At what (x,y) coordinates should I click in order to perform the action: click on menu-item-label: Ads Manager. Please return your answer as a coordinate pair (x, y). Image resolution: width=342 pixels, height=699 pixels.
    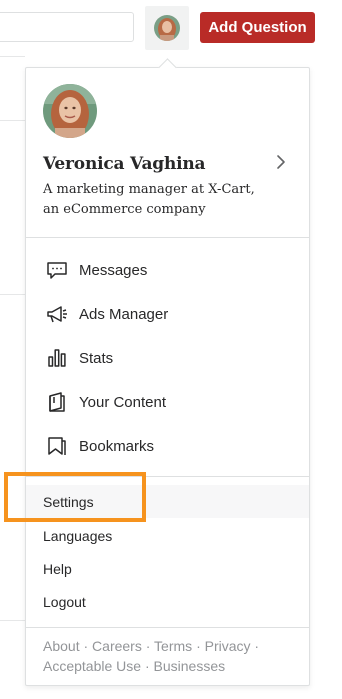
    Looking at the image, I should click on (124, 314).